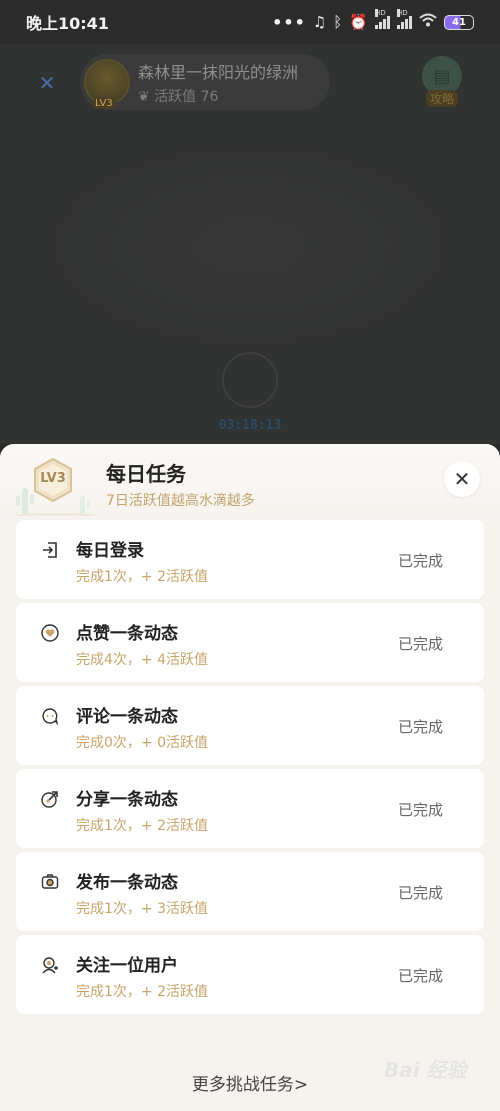 This screenshot has height=1111, width=500. What do you see at coordinates (250, 642) in the screenshot?
I see `task-item-like-post: 点赞一条动态 完成4次，+ 4活跃值 已完成` at bounding box center [250, 642].